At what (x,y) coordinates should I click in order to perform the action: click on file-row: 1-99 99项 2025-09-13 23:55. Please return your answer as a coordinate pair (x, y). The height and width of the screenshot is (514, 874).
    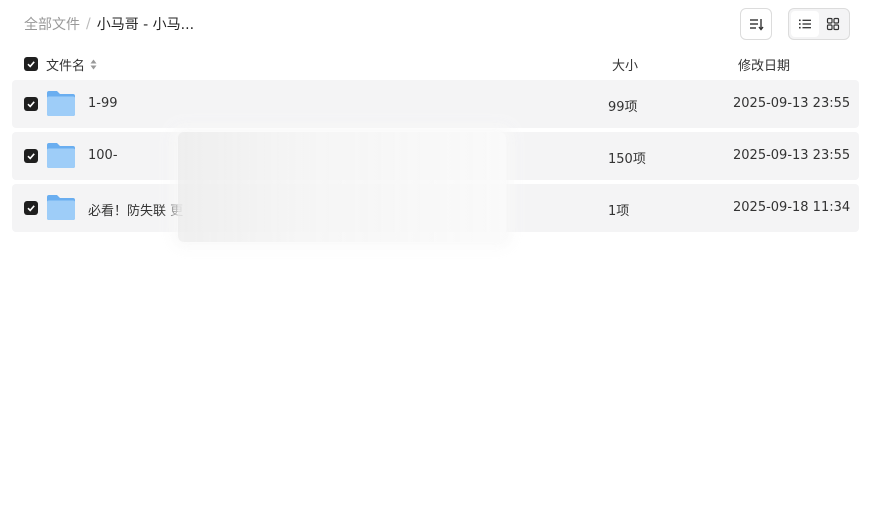
    Looking at the image, I should click on (435, 104).